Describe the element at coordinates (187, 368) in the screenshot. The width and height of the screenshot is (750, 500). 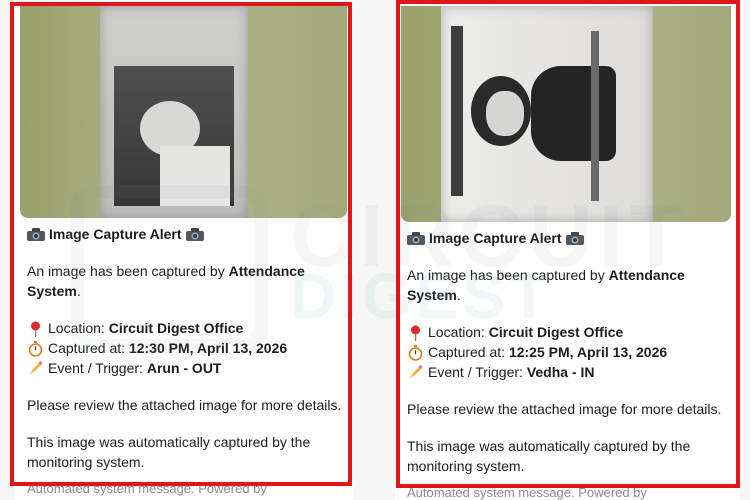
I see `event-line: Event / Trigger: Arun - OUT` at that location.